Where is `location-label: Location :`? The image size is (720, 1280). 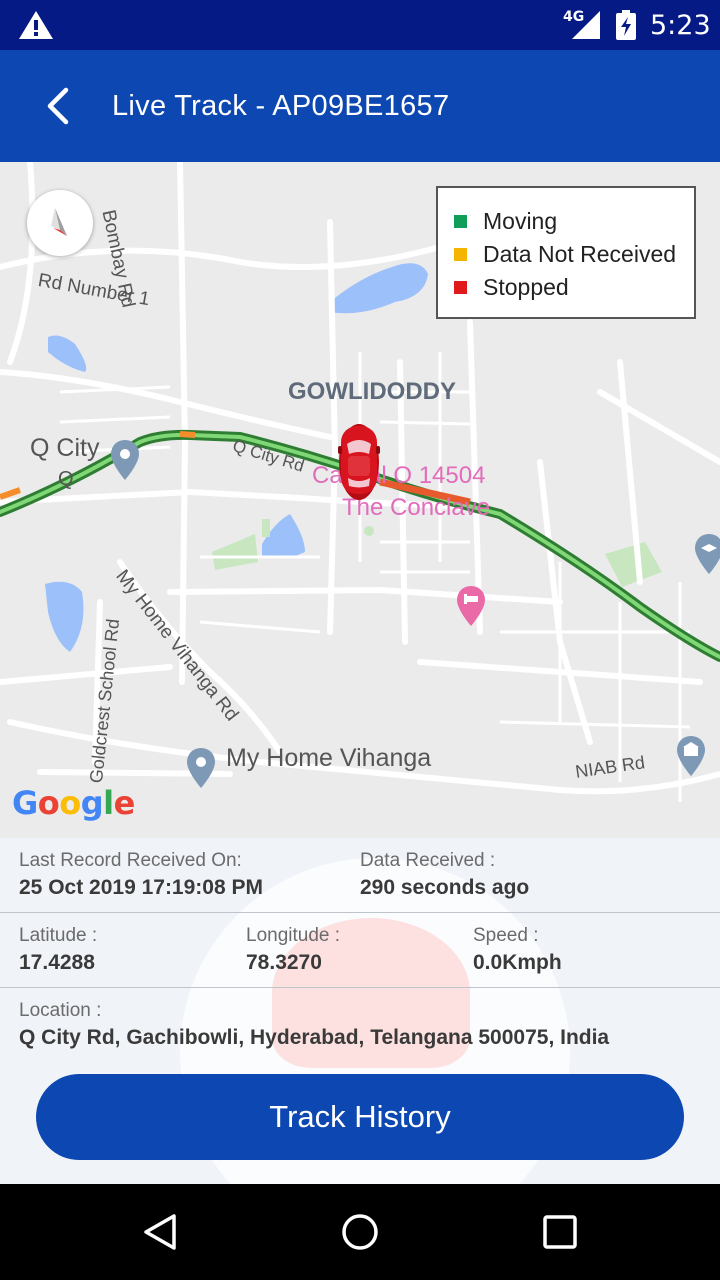
location-label: Location : is located at coordinates (60, 1010).